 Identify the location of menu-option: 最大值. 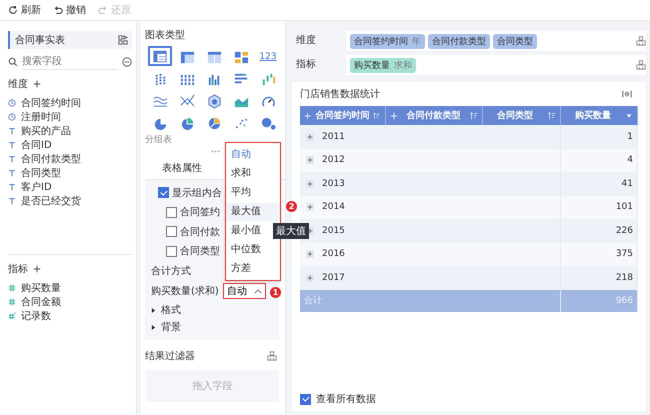
(253, 211).